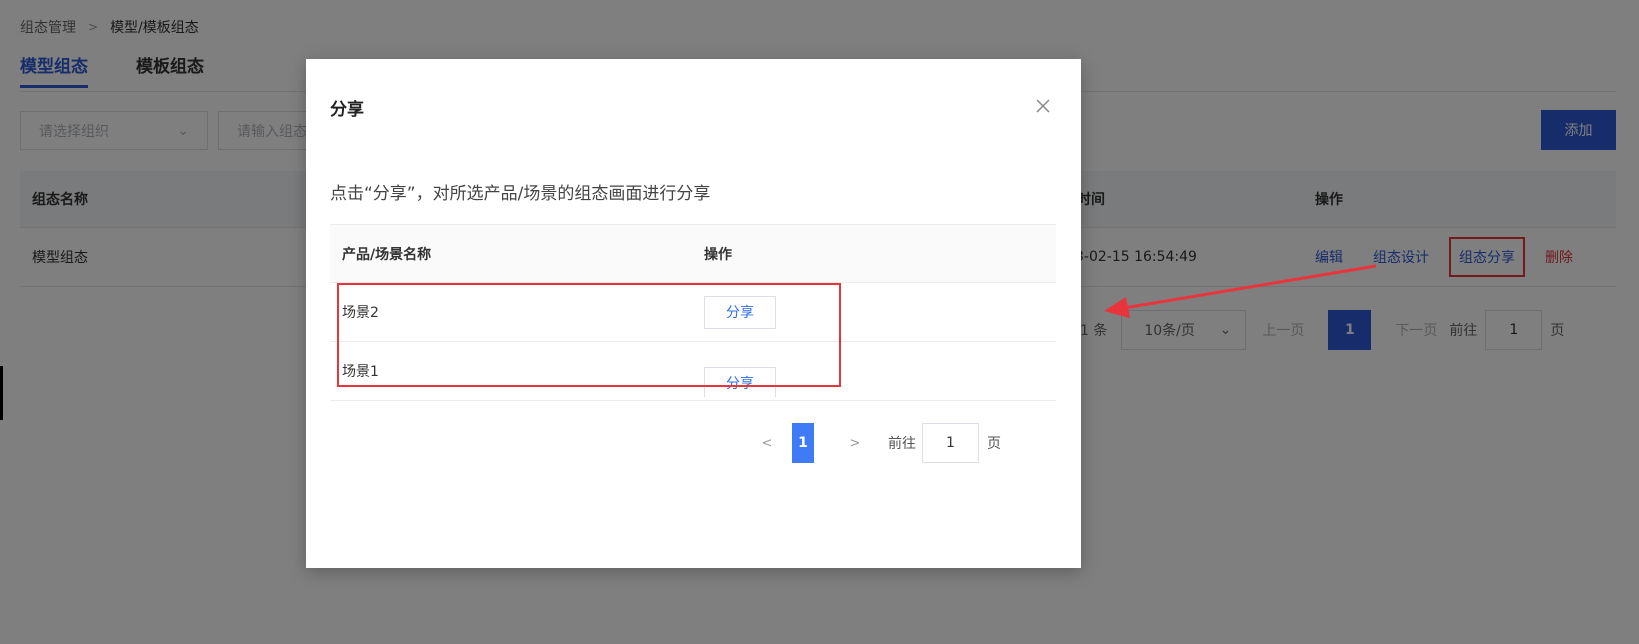  Describe the element at coordinates (387, 254) in the screenshot. I see `column-header-scene: 产品/场景名称` at that location.